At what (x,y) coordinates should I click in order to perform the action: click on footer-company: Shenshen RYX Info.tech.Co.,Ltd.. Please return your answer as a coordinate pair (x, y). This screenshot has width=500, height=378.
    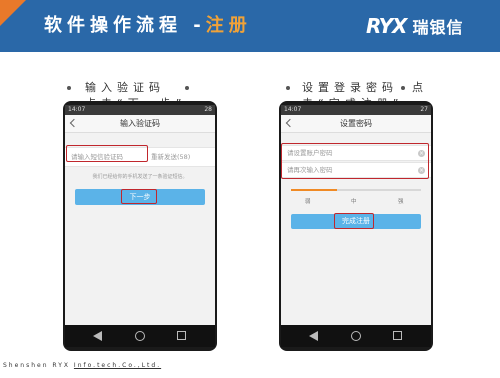
    Looking at the image, I should click on (82, 365).